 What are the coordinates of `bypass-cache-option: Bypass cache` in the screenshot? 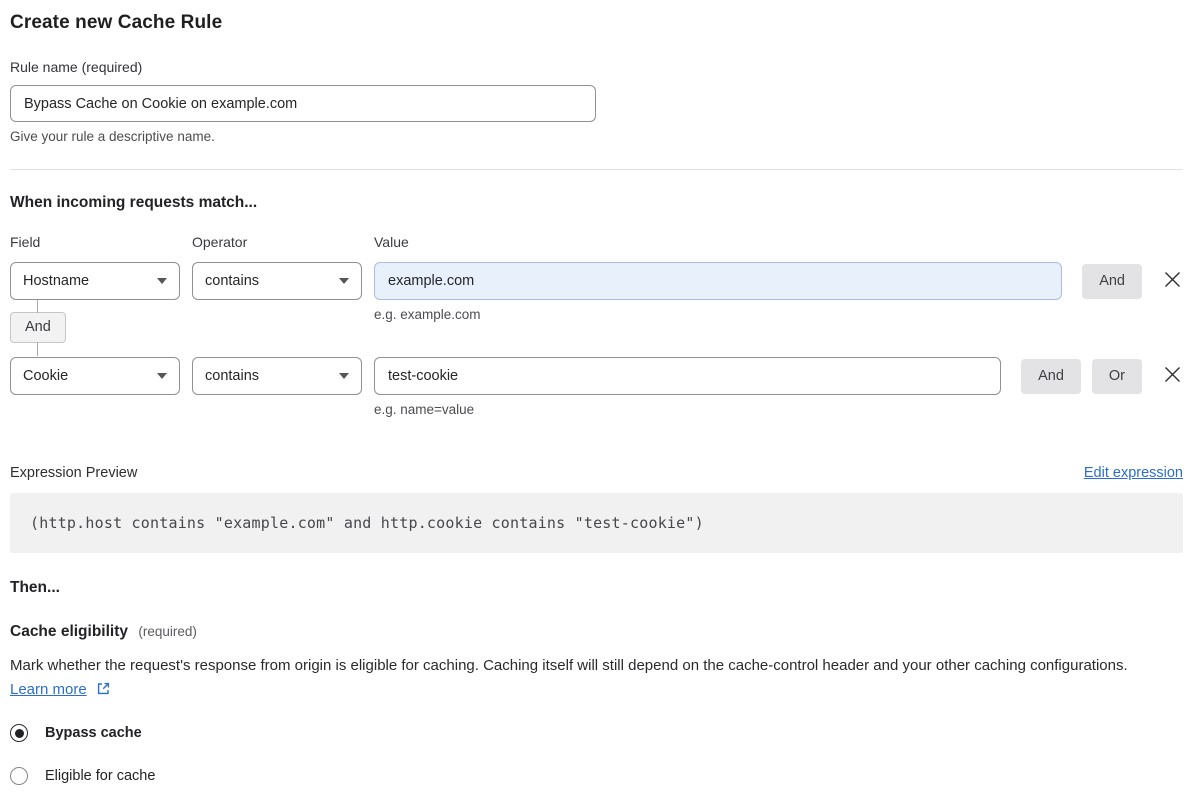 It's located at (596, 733).